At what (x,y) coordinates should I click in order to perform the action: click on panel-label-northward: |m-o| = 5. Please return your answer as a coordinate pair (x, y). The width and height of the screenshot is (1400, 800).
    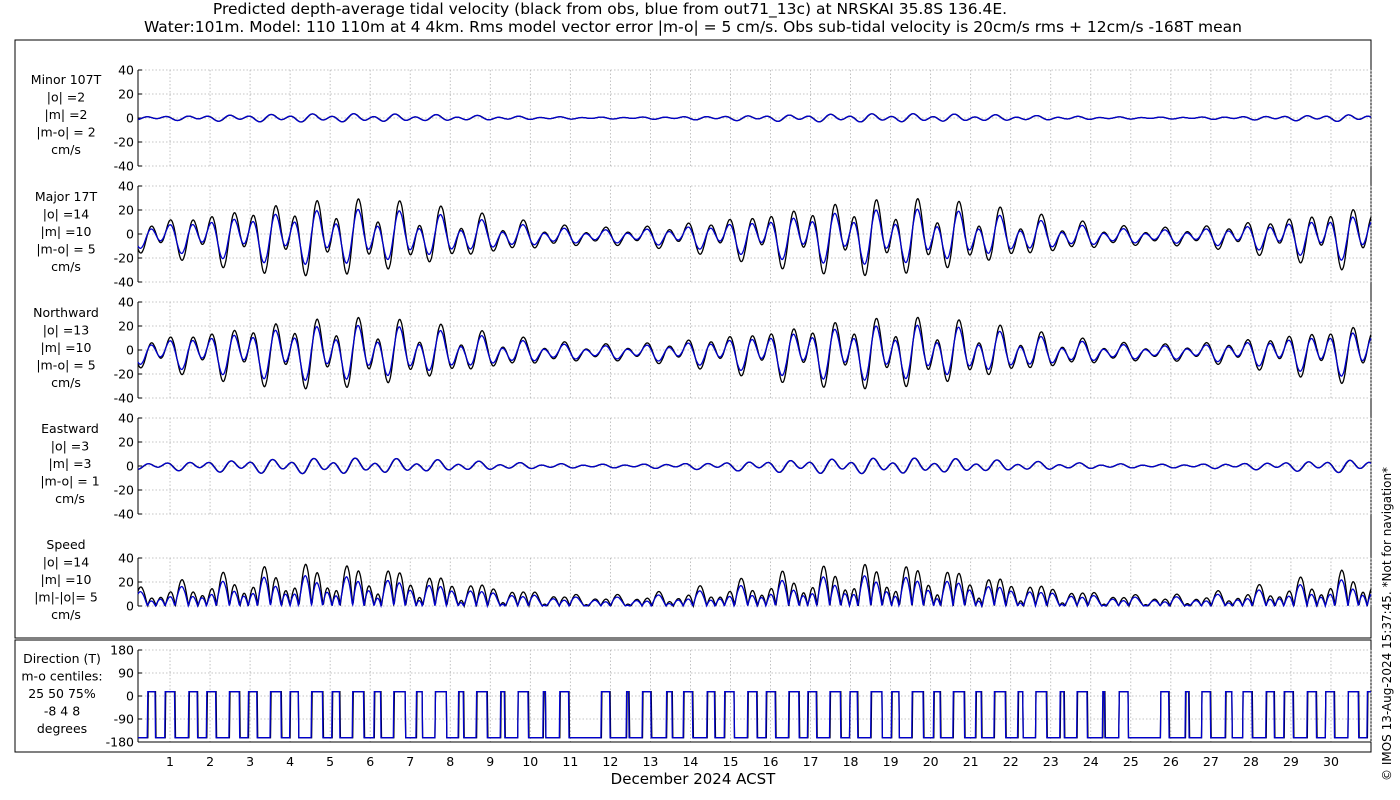
    Looking at the image, I should click on (65, 365).